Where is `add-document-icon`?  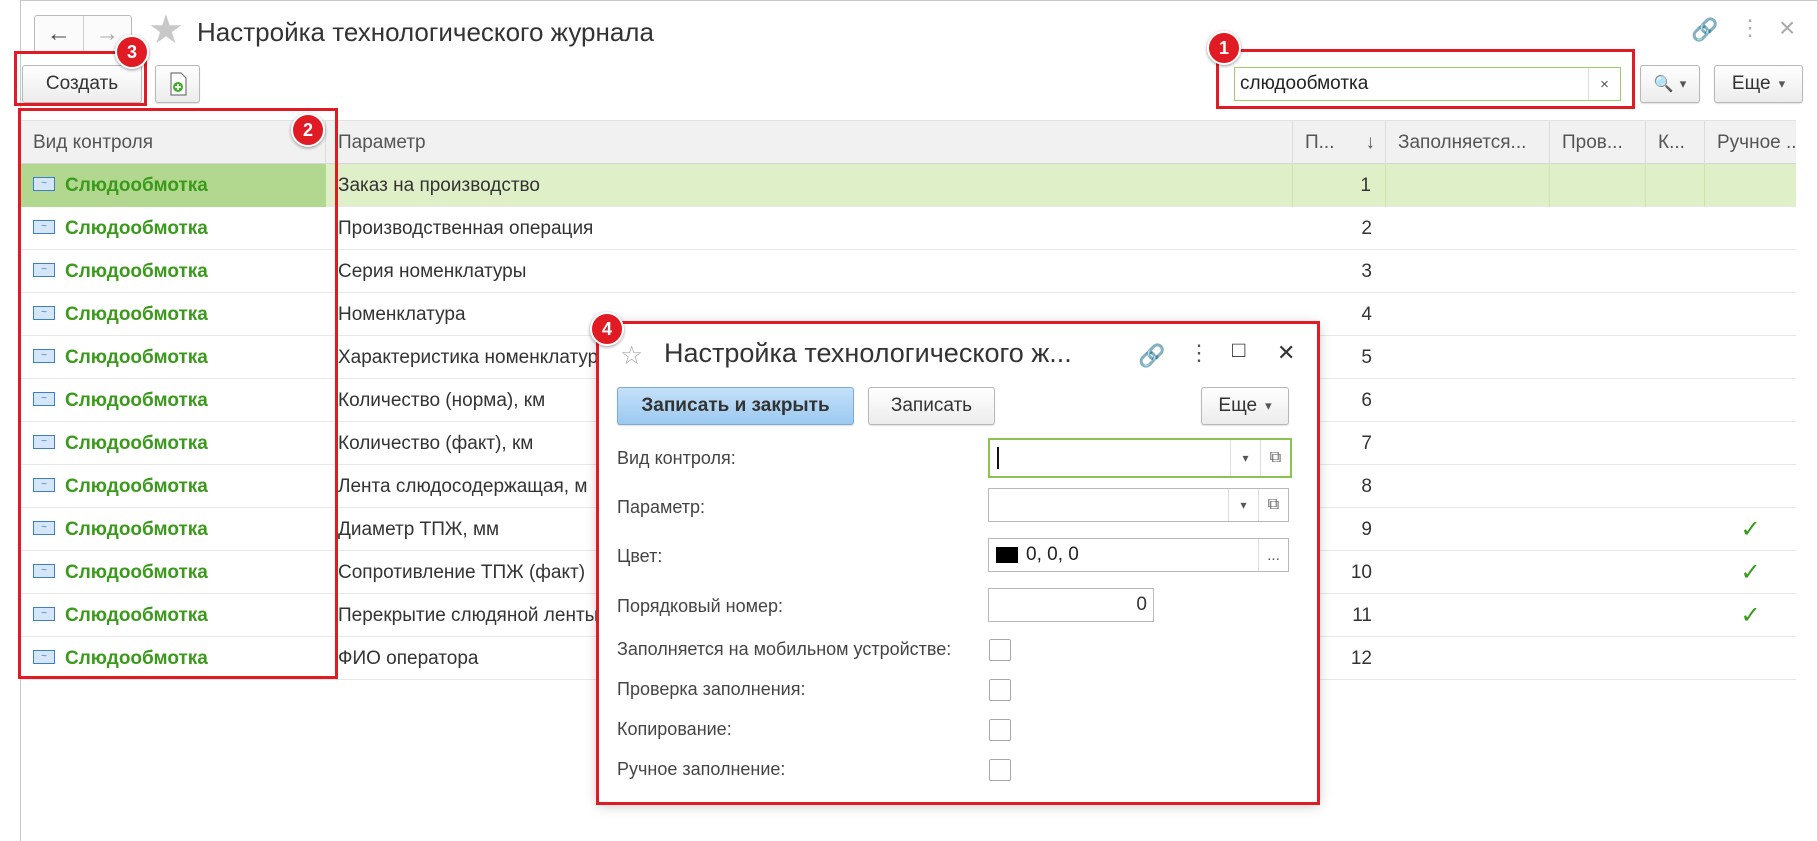
add-document-icon is located at coordinates (178, 84).